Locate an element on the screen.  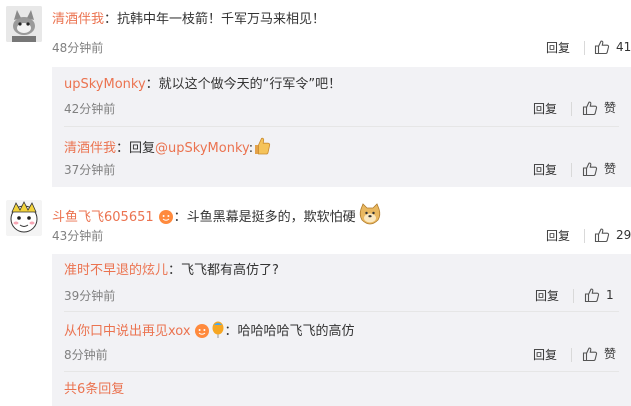
mention-link: @upSkyMonky is located at coordinates (202, 148).